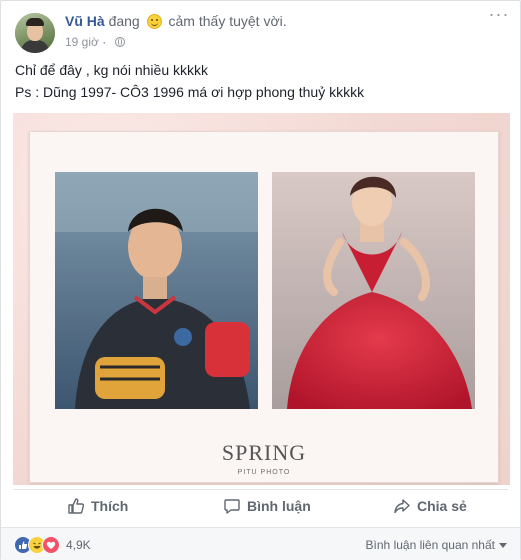 The image size is (521, 560). Describe the element at coordinates (279, 506) in the screenshot. I see `comment-label: Bình luận` at that location.